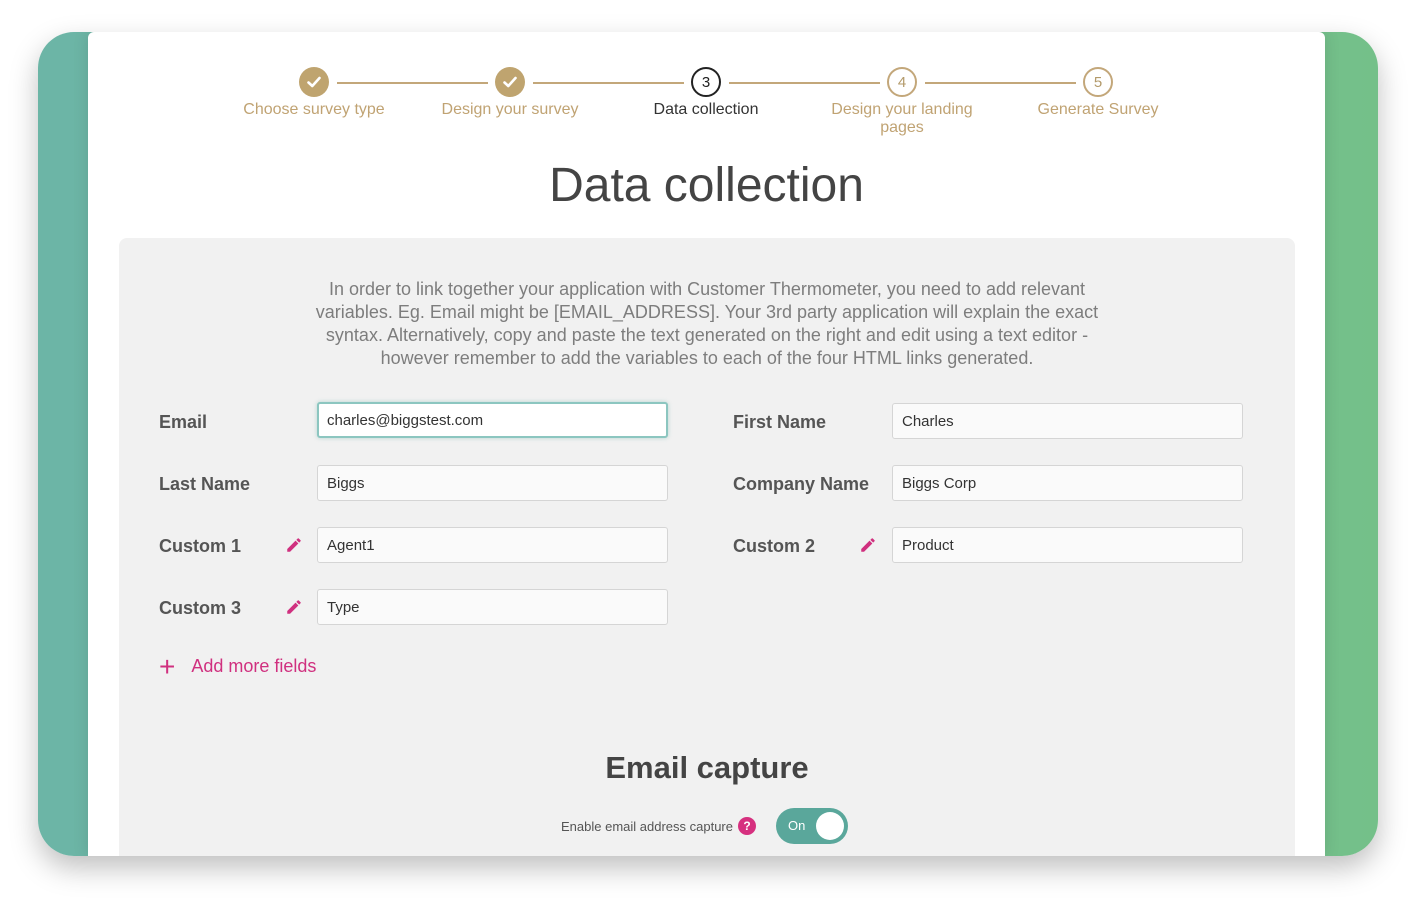 The width and height of the screenshot is (1418, 898). Describe the element at coordinates (797, 825) in the screenshot. I see `toggle-state-text: On` at that location.